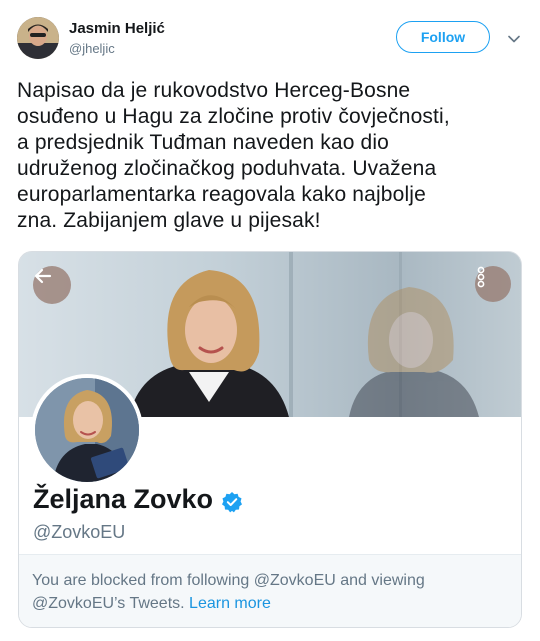  I want to click on chevron-down-icon, so click(514, 39).